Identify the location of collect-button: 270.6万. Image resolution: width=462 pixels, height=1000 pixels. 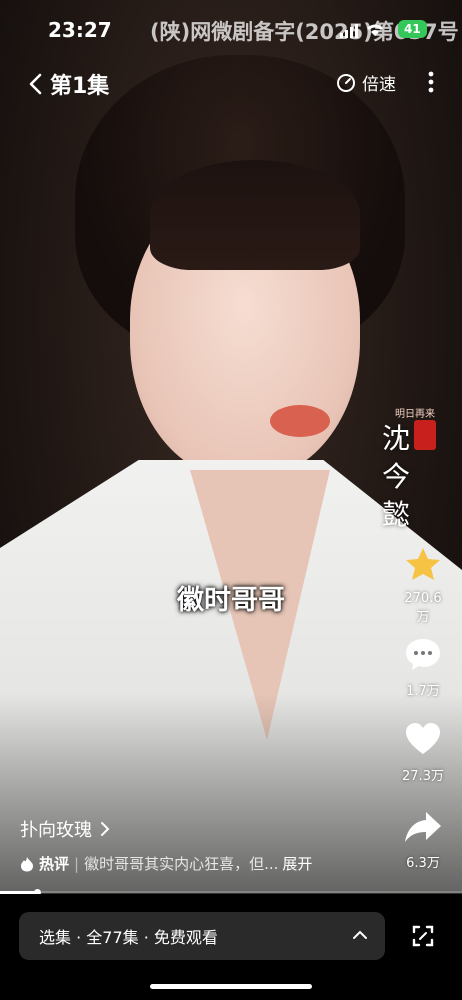
(423, 585).